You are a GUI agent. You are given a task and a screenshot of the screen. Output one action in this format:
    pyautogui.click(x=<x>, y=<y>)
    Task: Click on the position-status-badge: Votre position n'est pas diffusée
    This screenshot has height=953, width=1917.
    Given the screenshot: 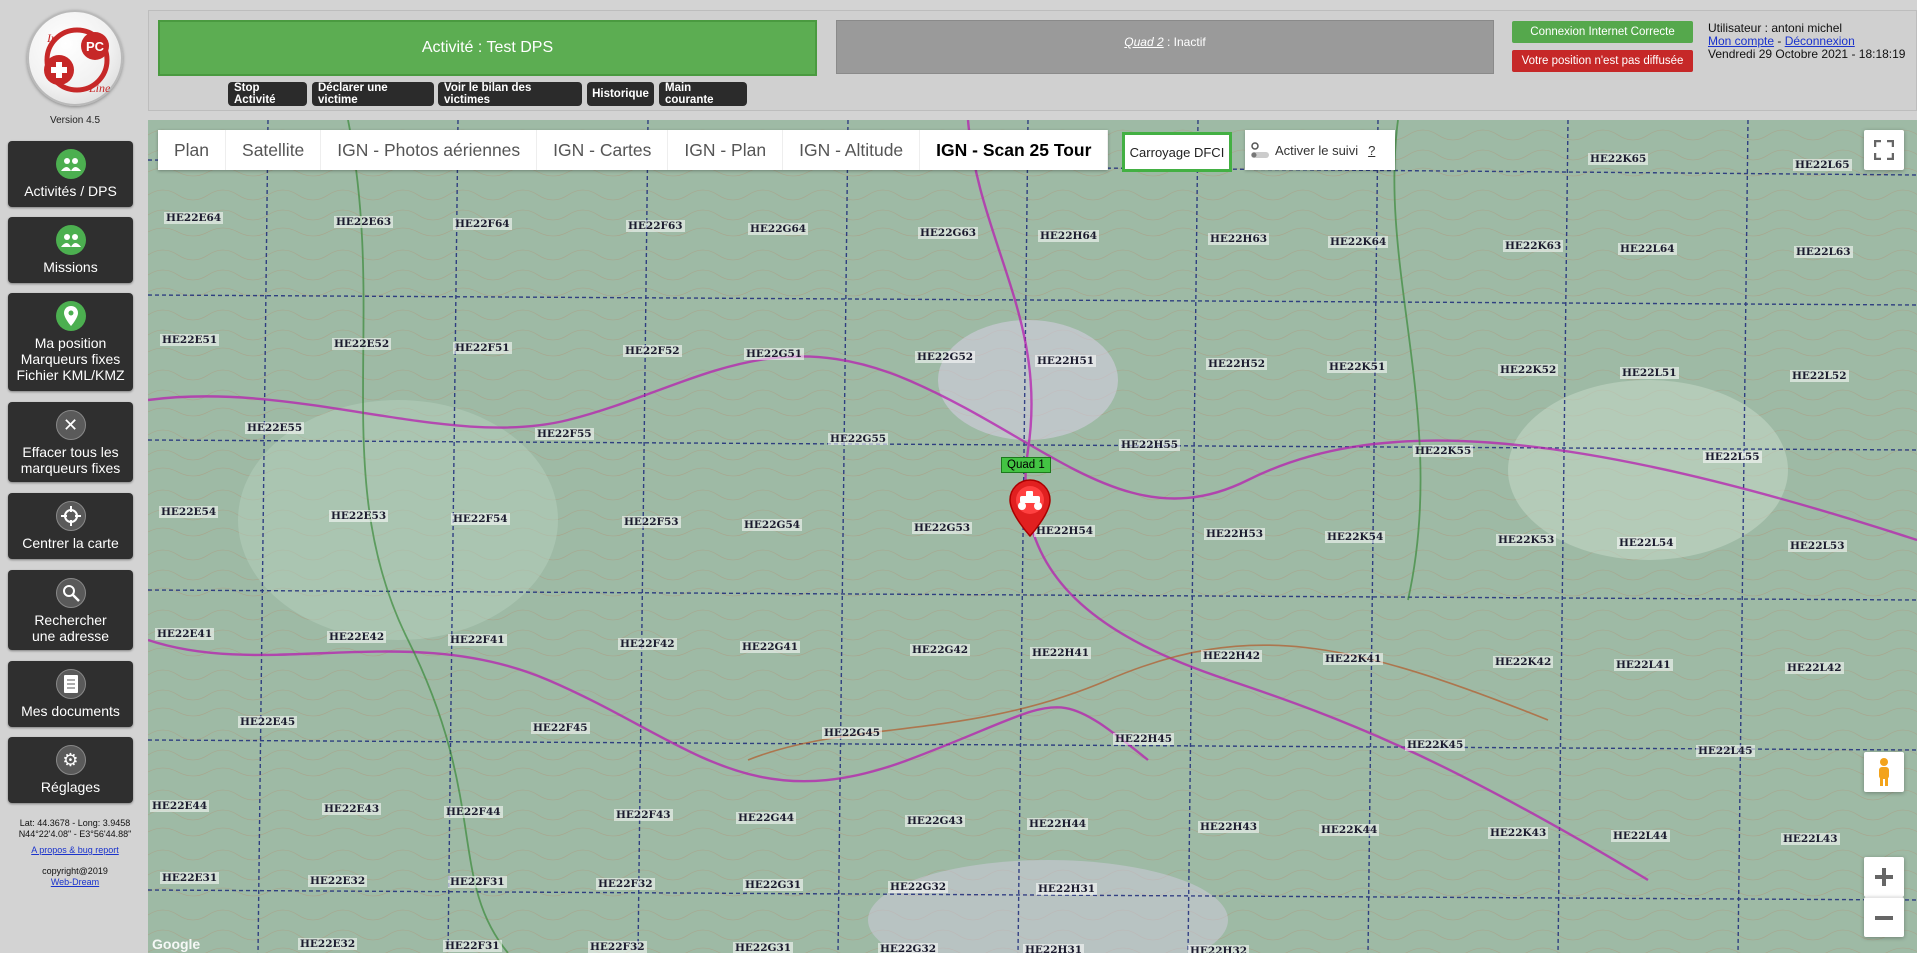 What is the action you would take?
    pyautogui.click(x=1602, y=61)
    